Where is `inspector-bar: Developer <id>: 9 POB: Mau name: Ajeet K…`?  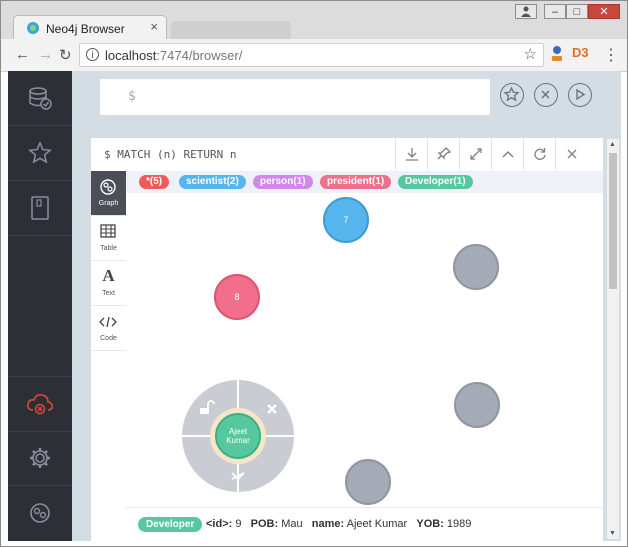 inspector-bar: Developer <id>: 9 POB: Mau name: Ajeet K… is located at coordinates (364, 524).